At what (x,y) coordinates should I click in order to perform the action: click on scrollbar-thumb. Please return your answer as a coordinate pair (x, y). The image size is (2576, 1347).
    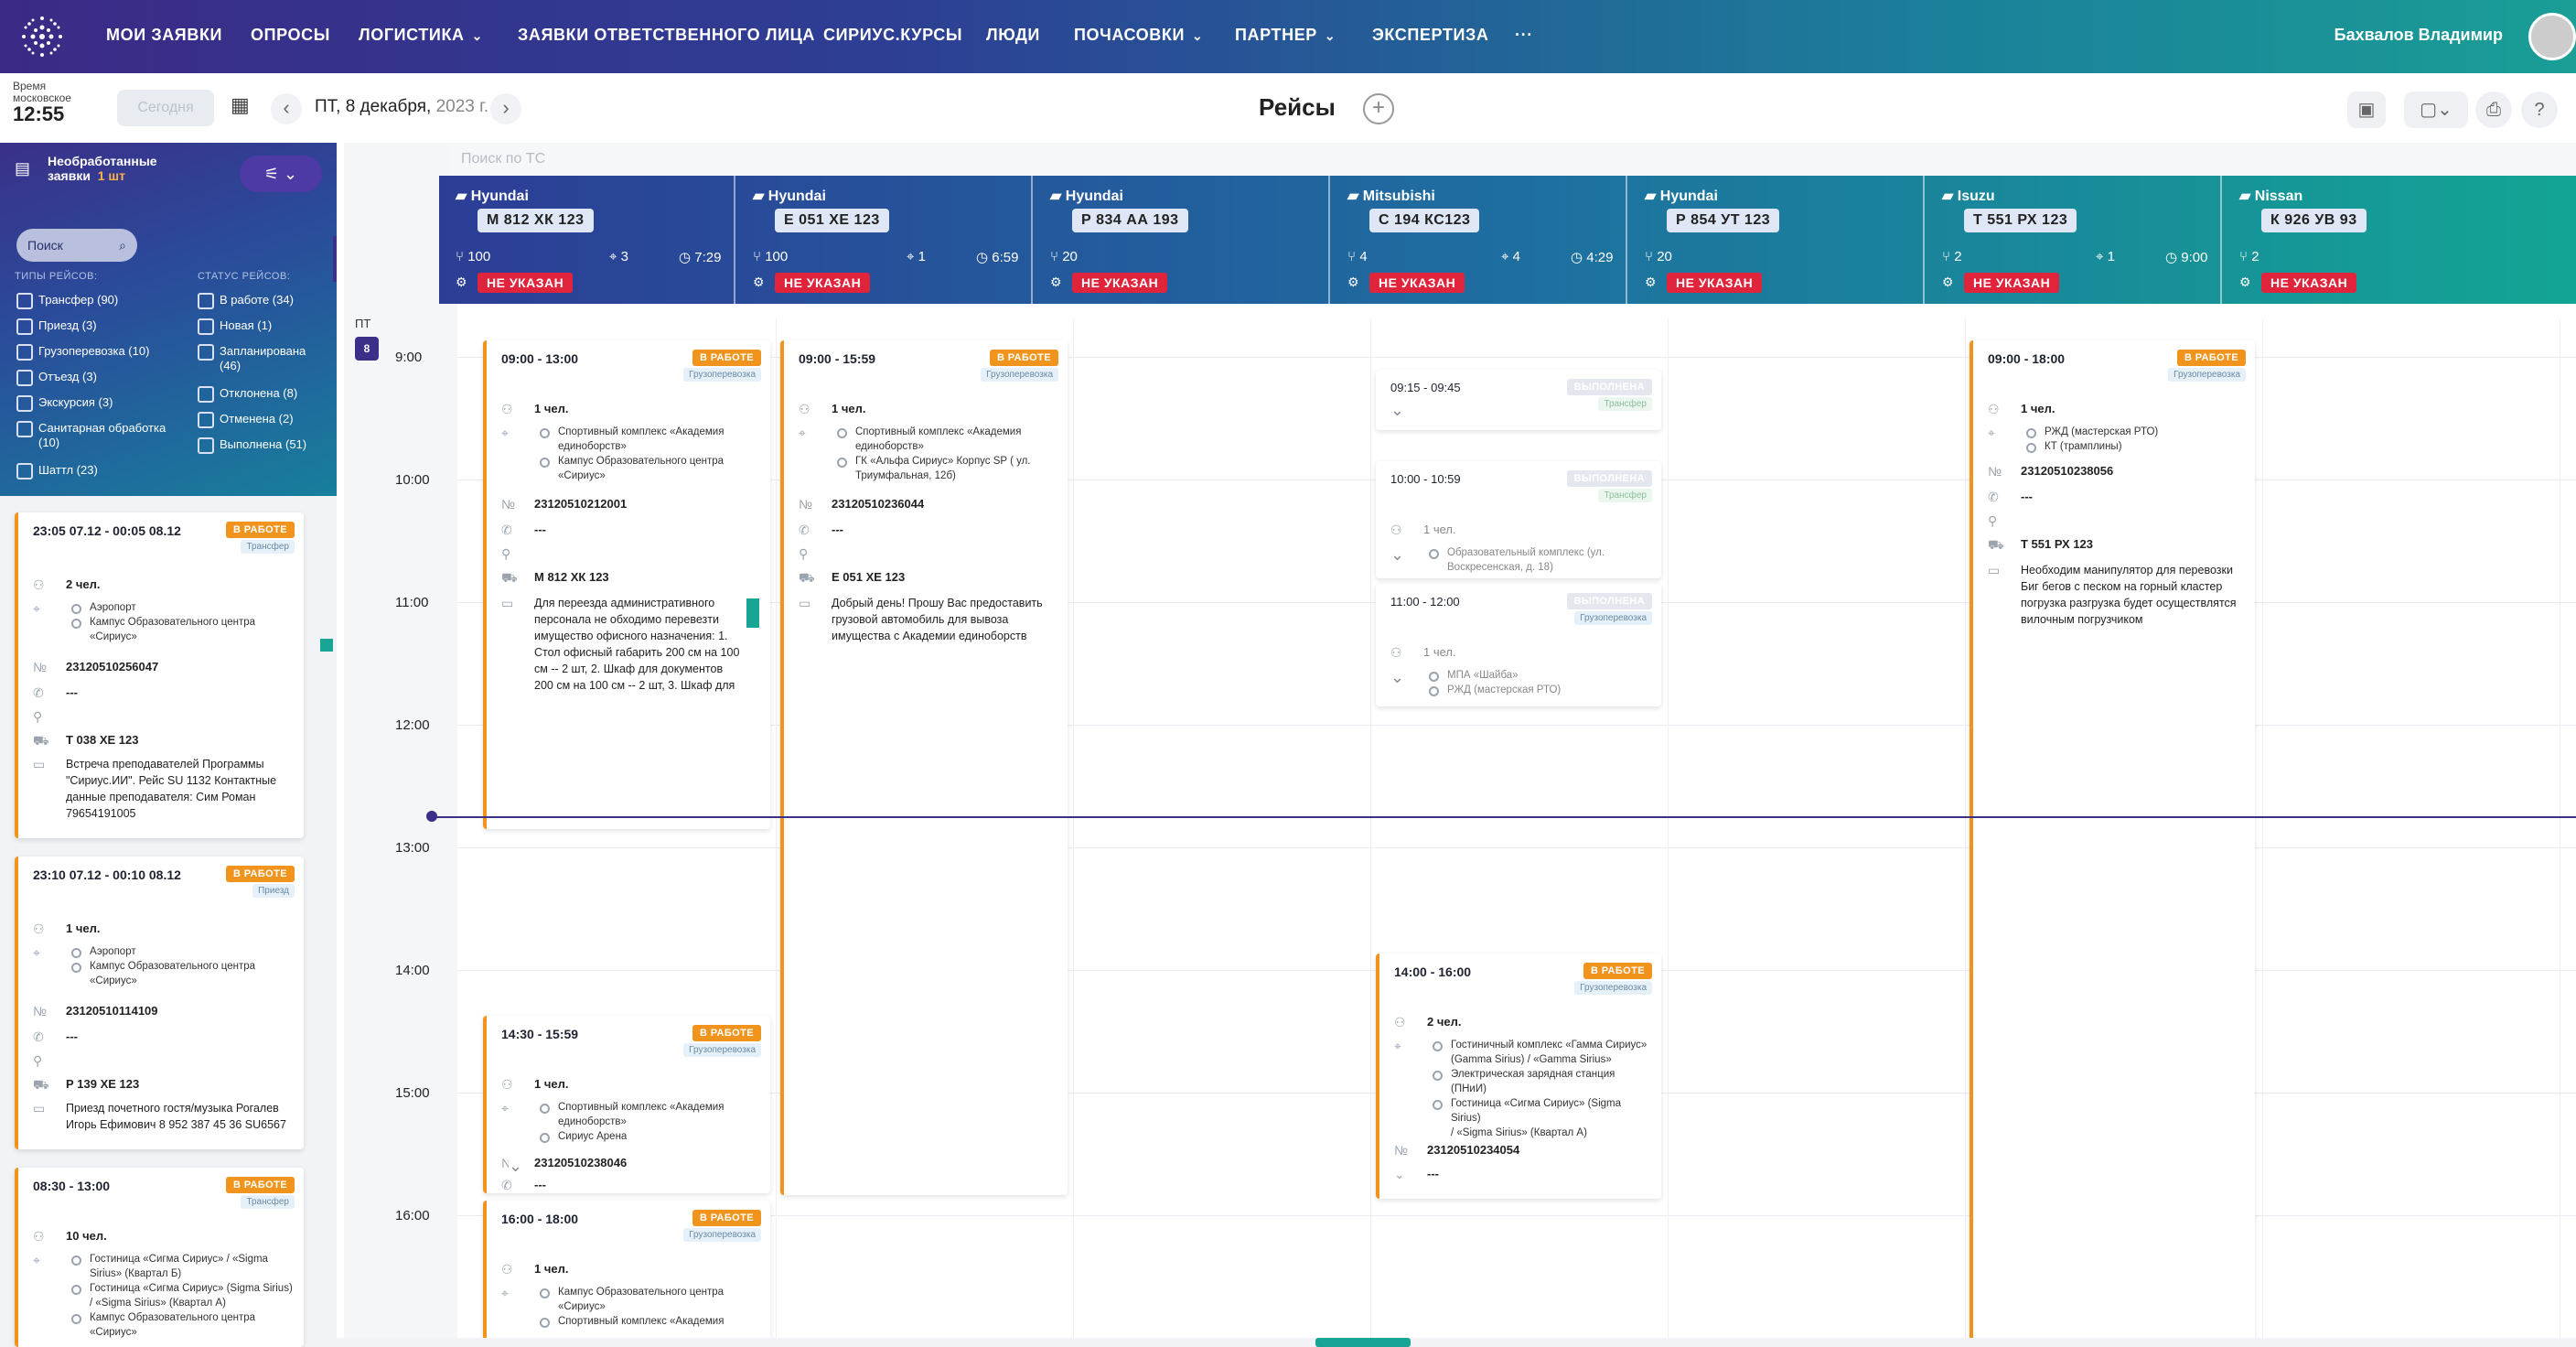
    Looking at the image, I should click on (753, 613).